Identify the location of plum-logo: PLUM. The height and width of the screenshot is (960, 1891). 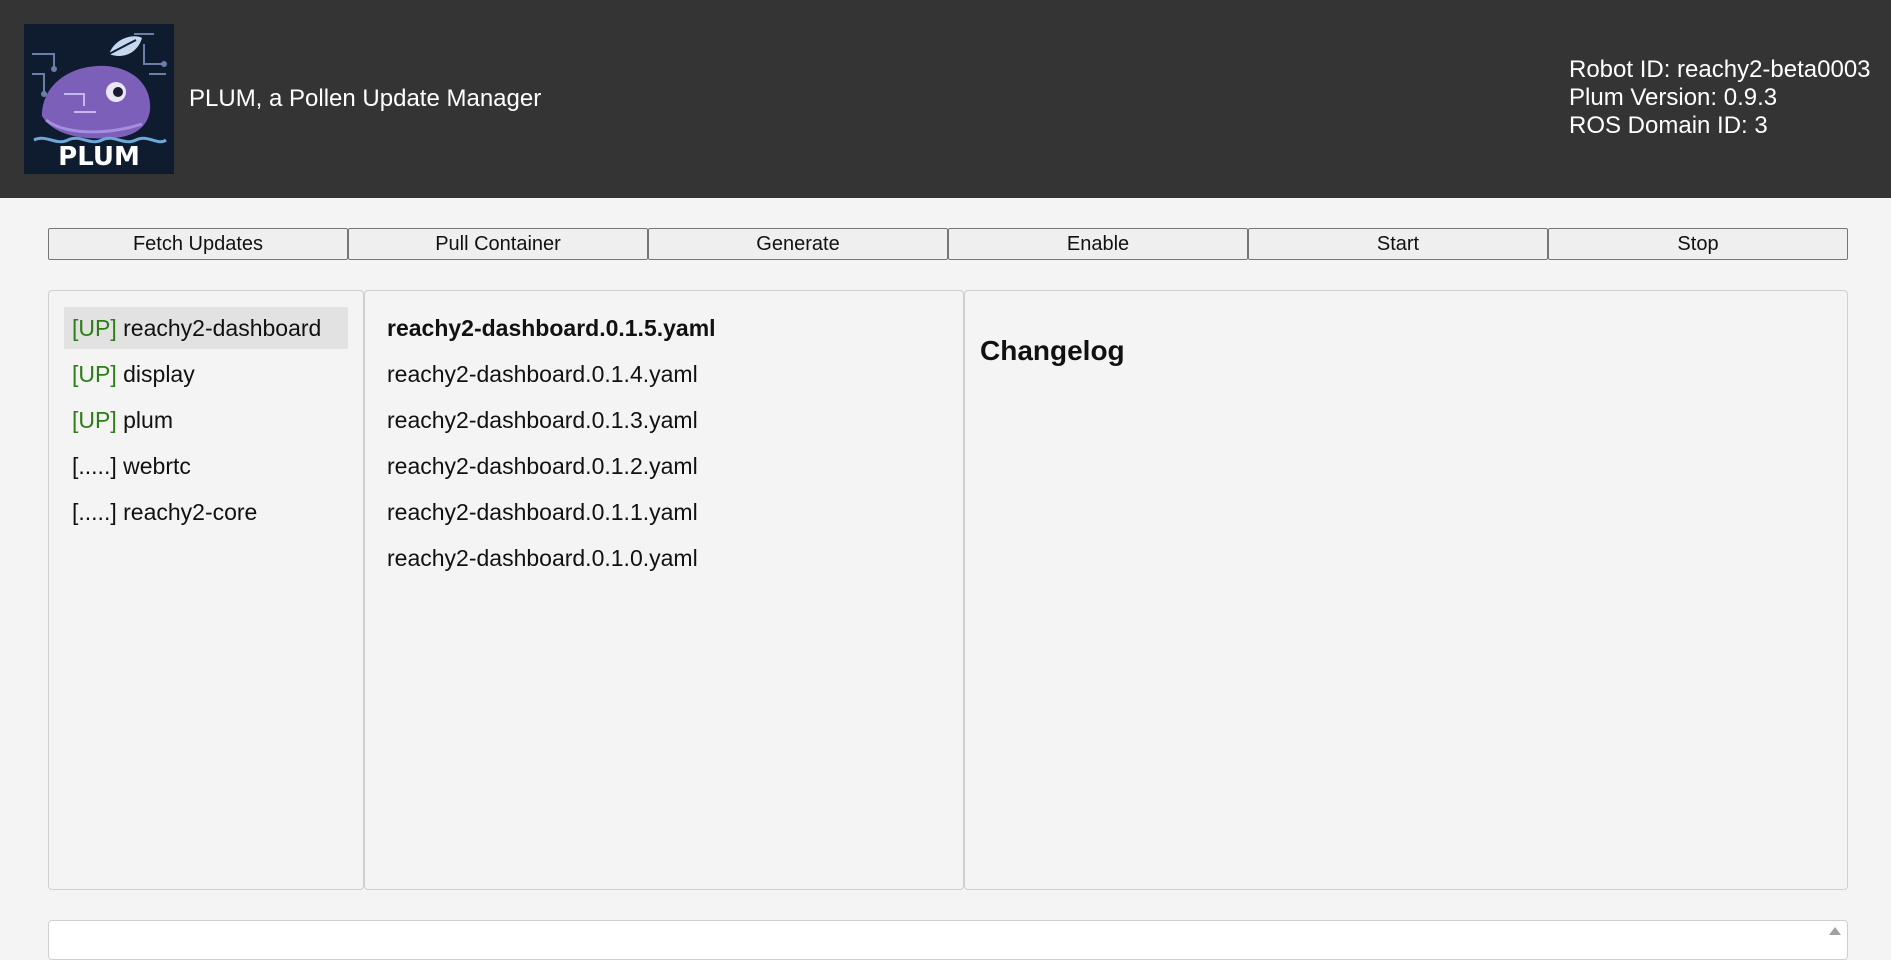
(99, 99).